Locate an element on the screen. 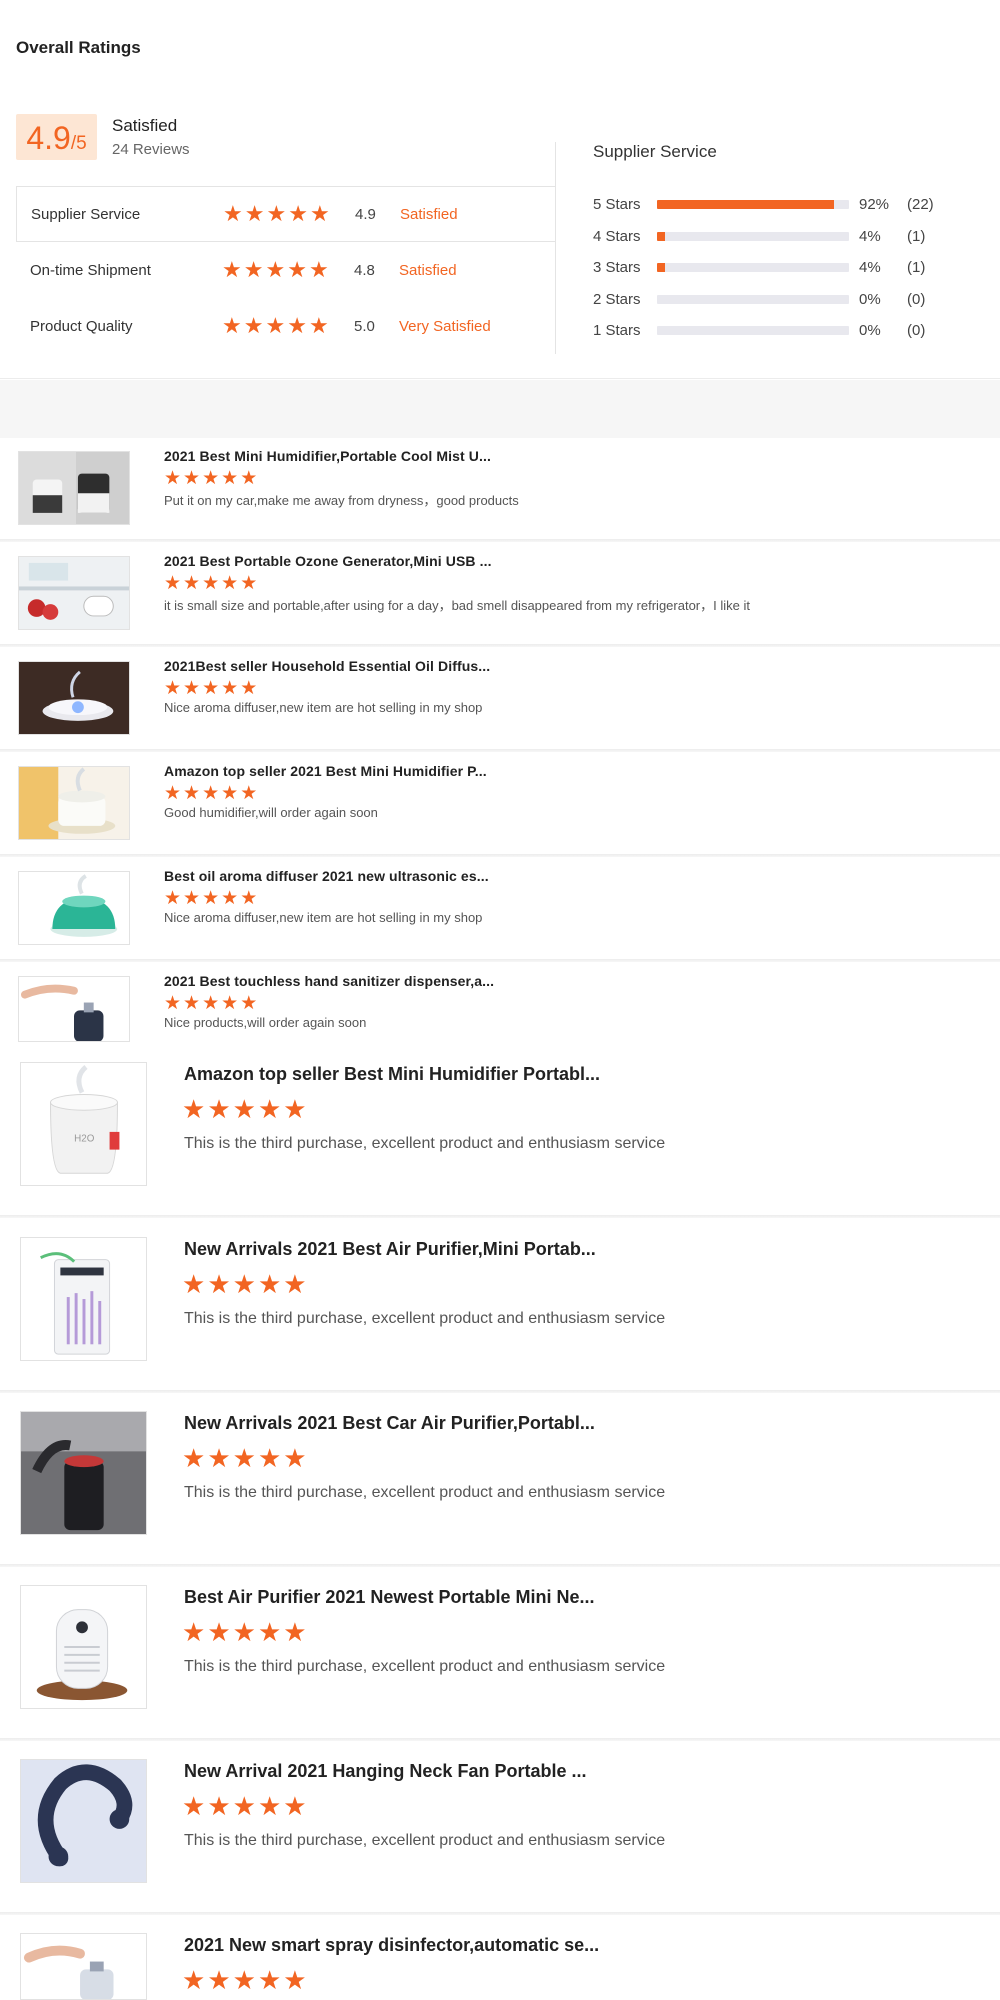  distribution-label: 4 Stars is located at coordinates (617, 236).